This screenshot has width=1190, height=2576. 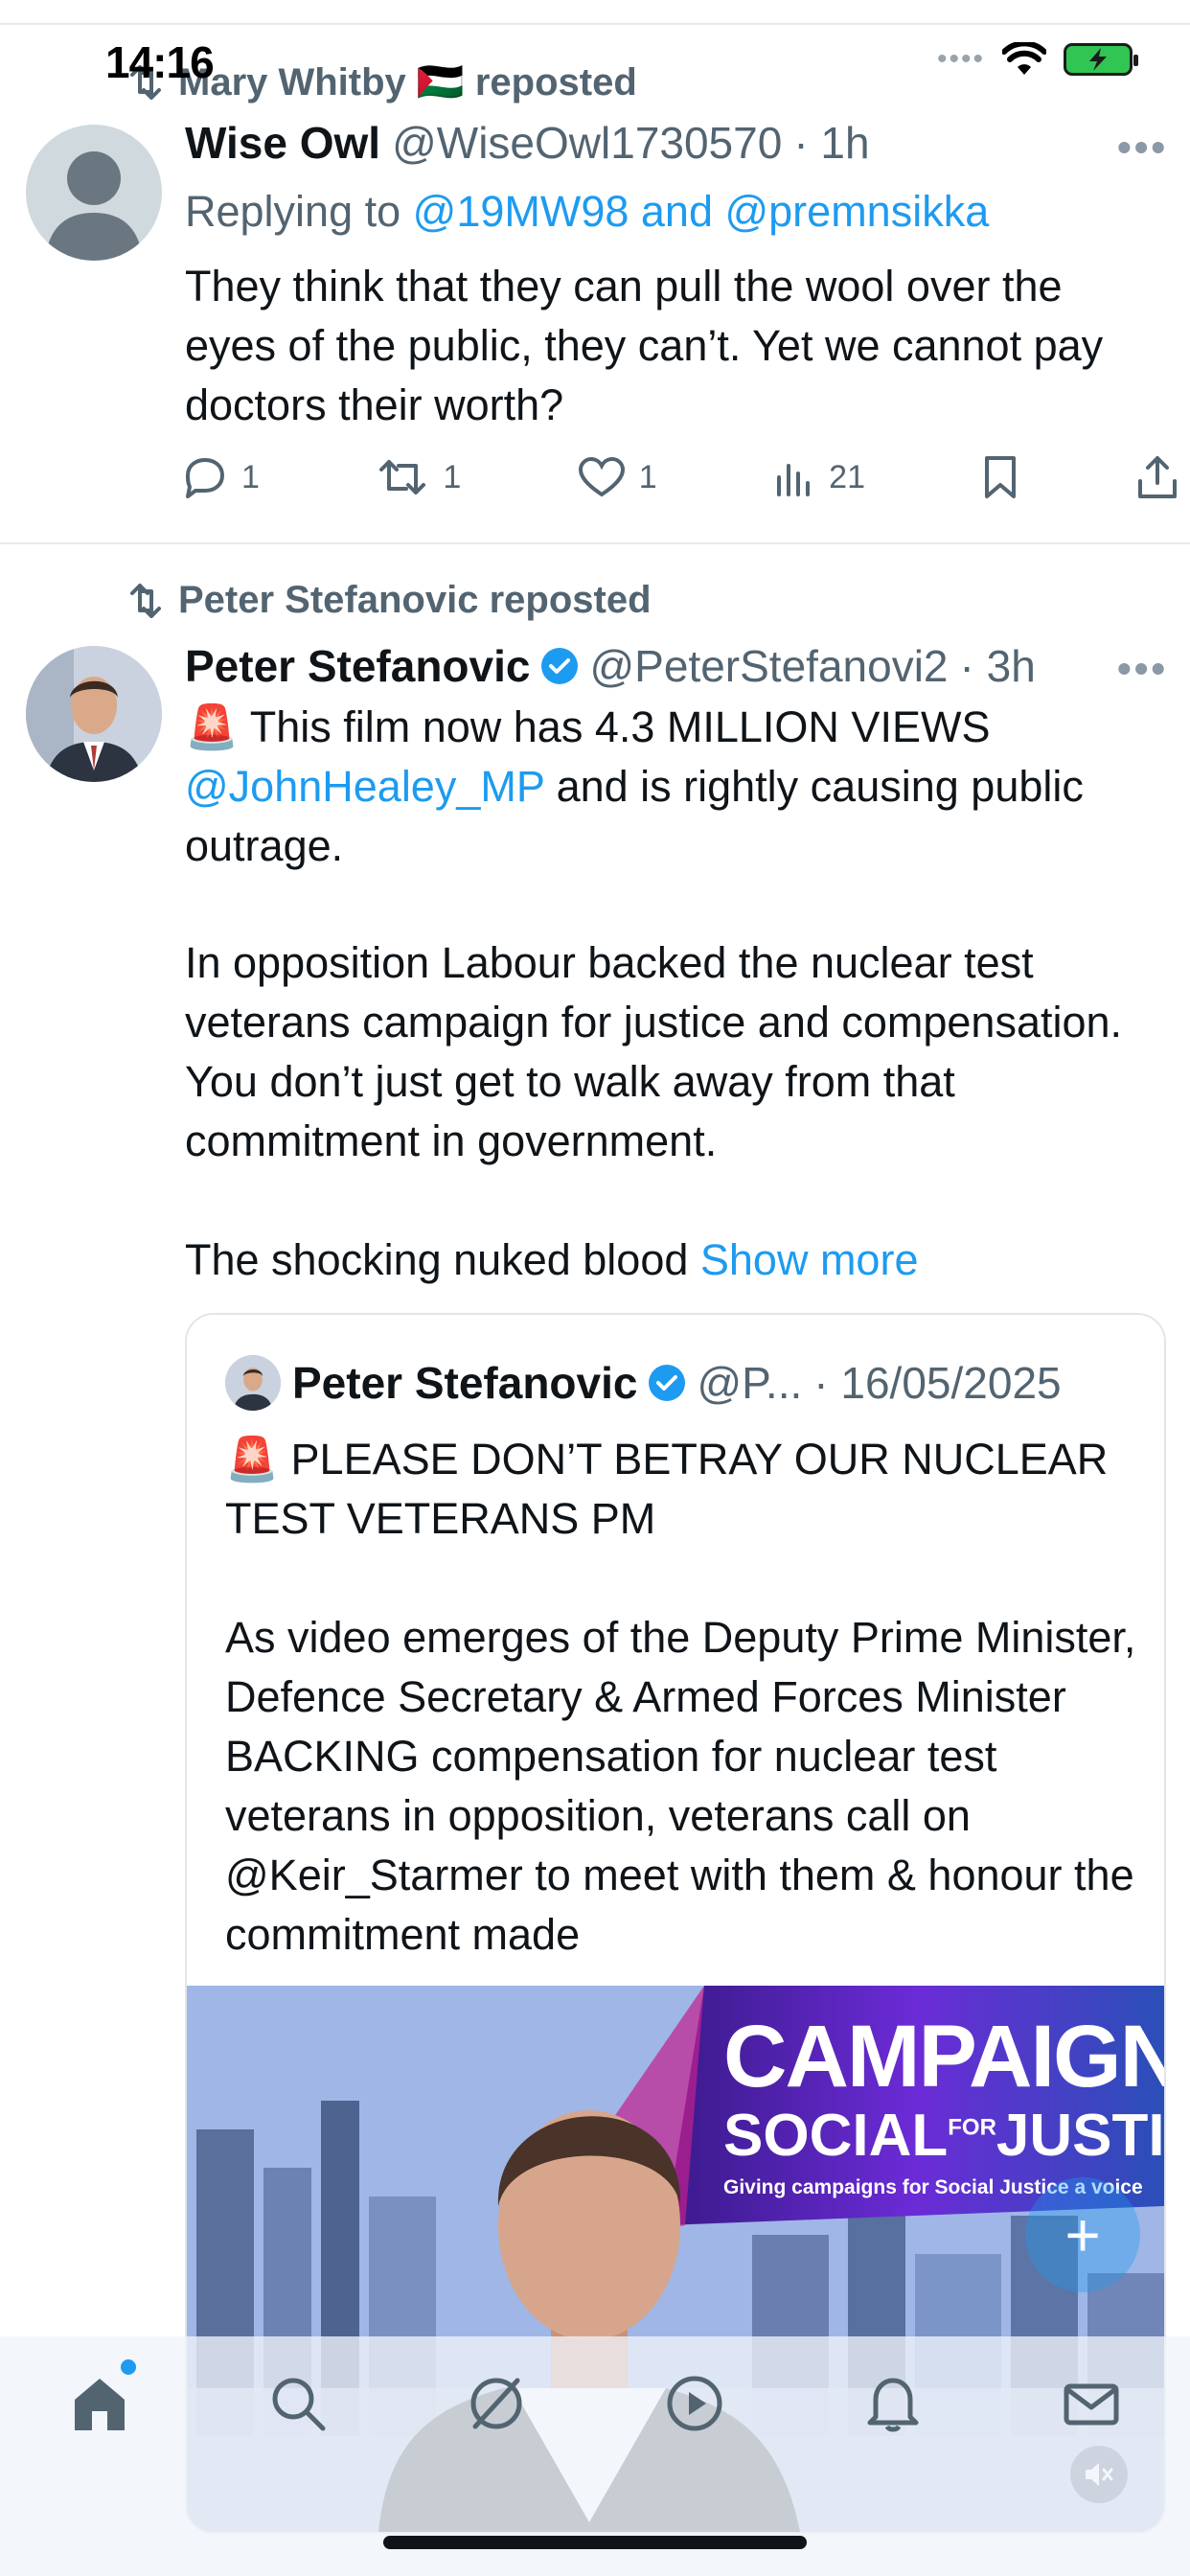 What do you see at coordinates (282, 143) in the screenshot?
I see `author-name: Wise Owl` at bounding box center [282, 143].